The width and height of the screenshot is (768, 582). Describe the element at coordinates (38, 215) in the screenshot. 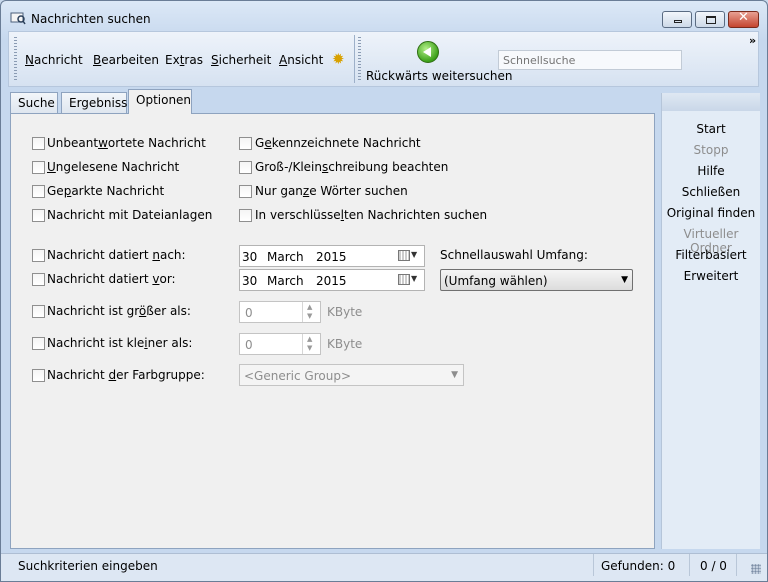

I see `attachments-checkbox` at that location.